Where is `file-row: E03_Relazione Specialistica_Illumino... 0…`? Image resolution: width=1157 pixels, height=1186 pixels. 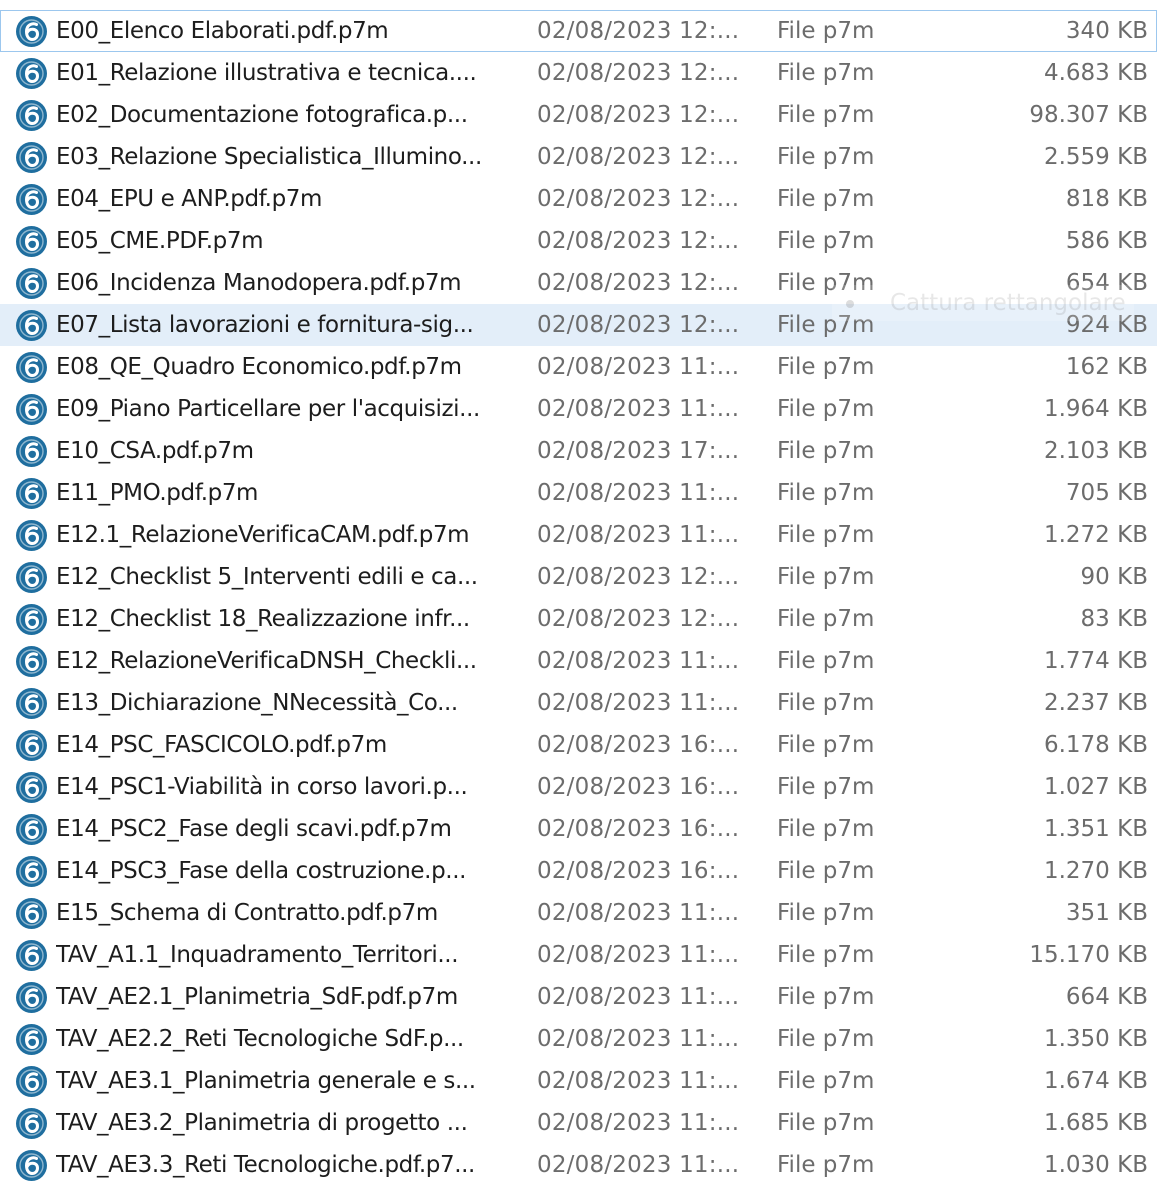 file-row: E03_Relazione Specialistica_Illumino... 0… is located at coordinates (578, 157).